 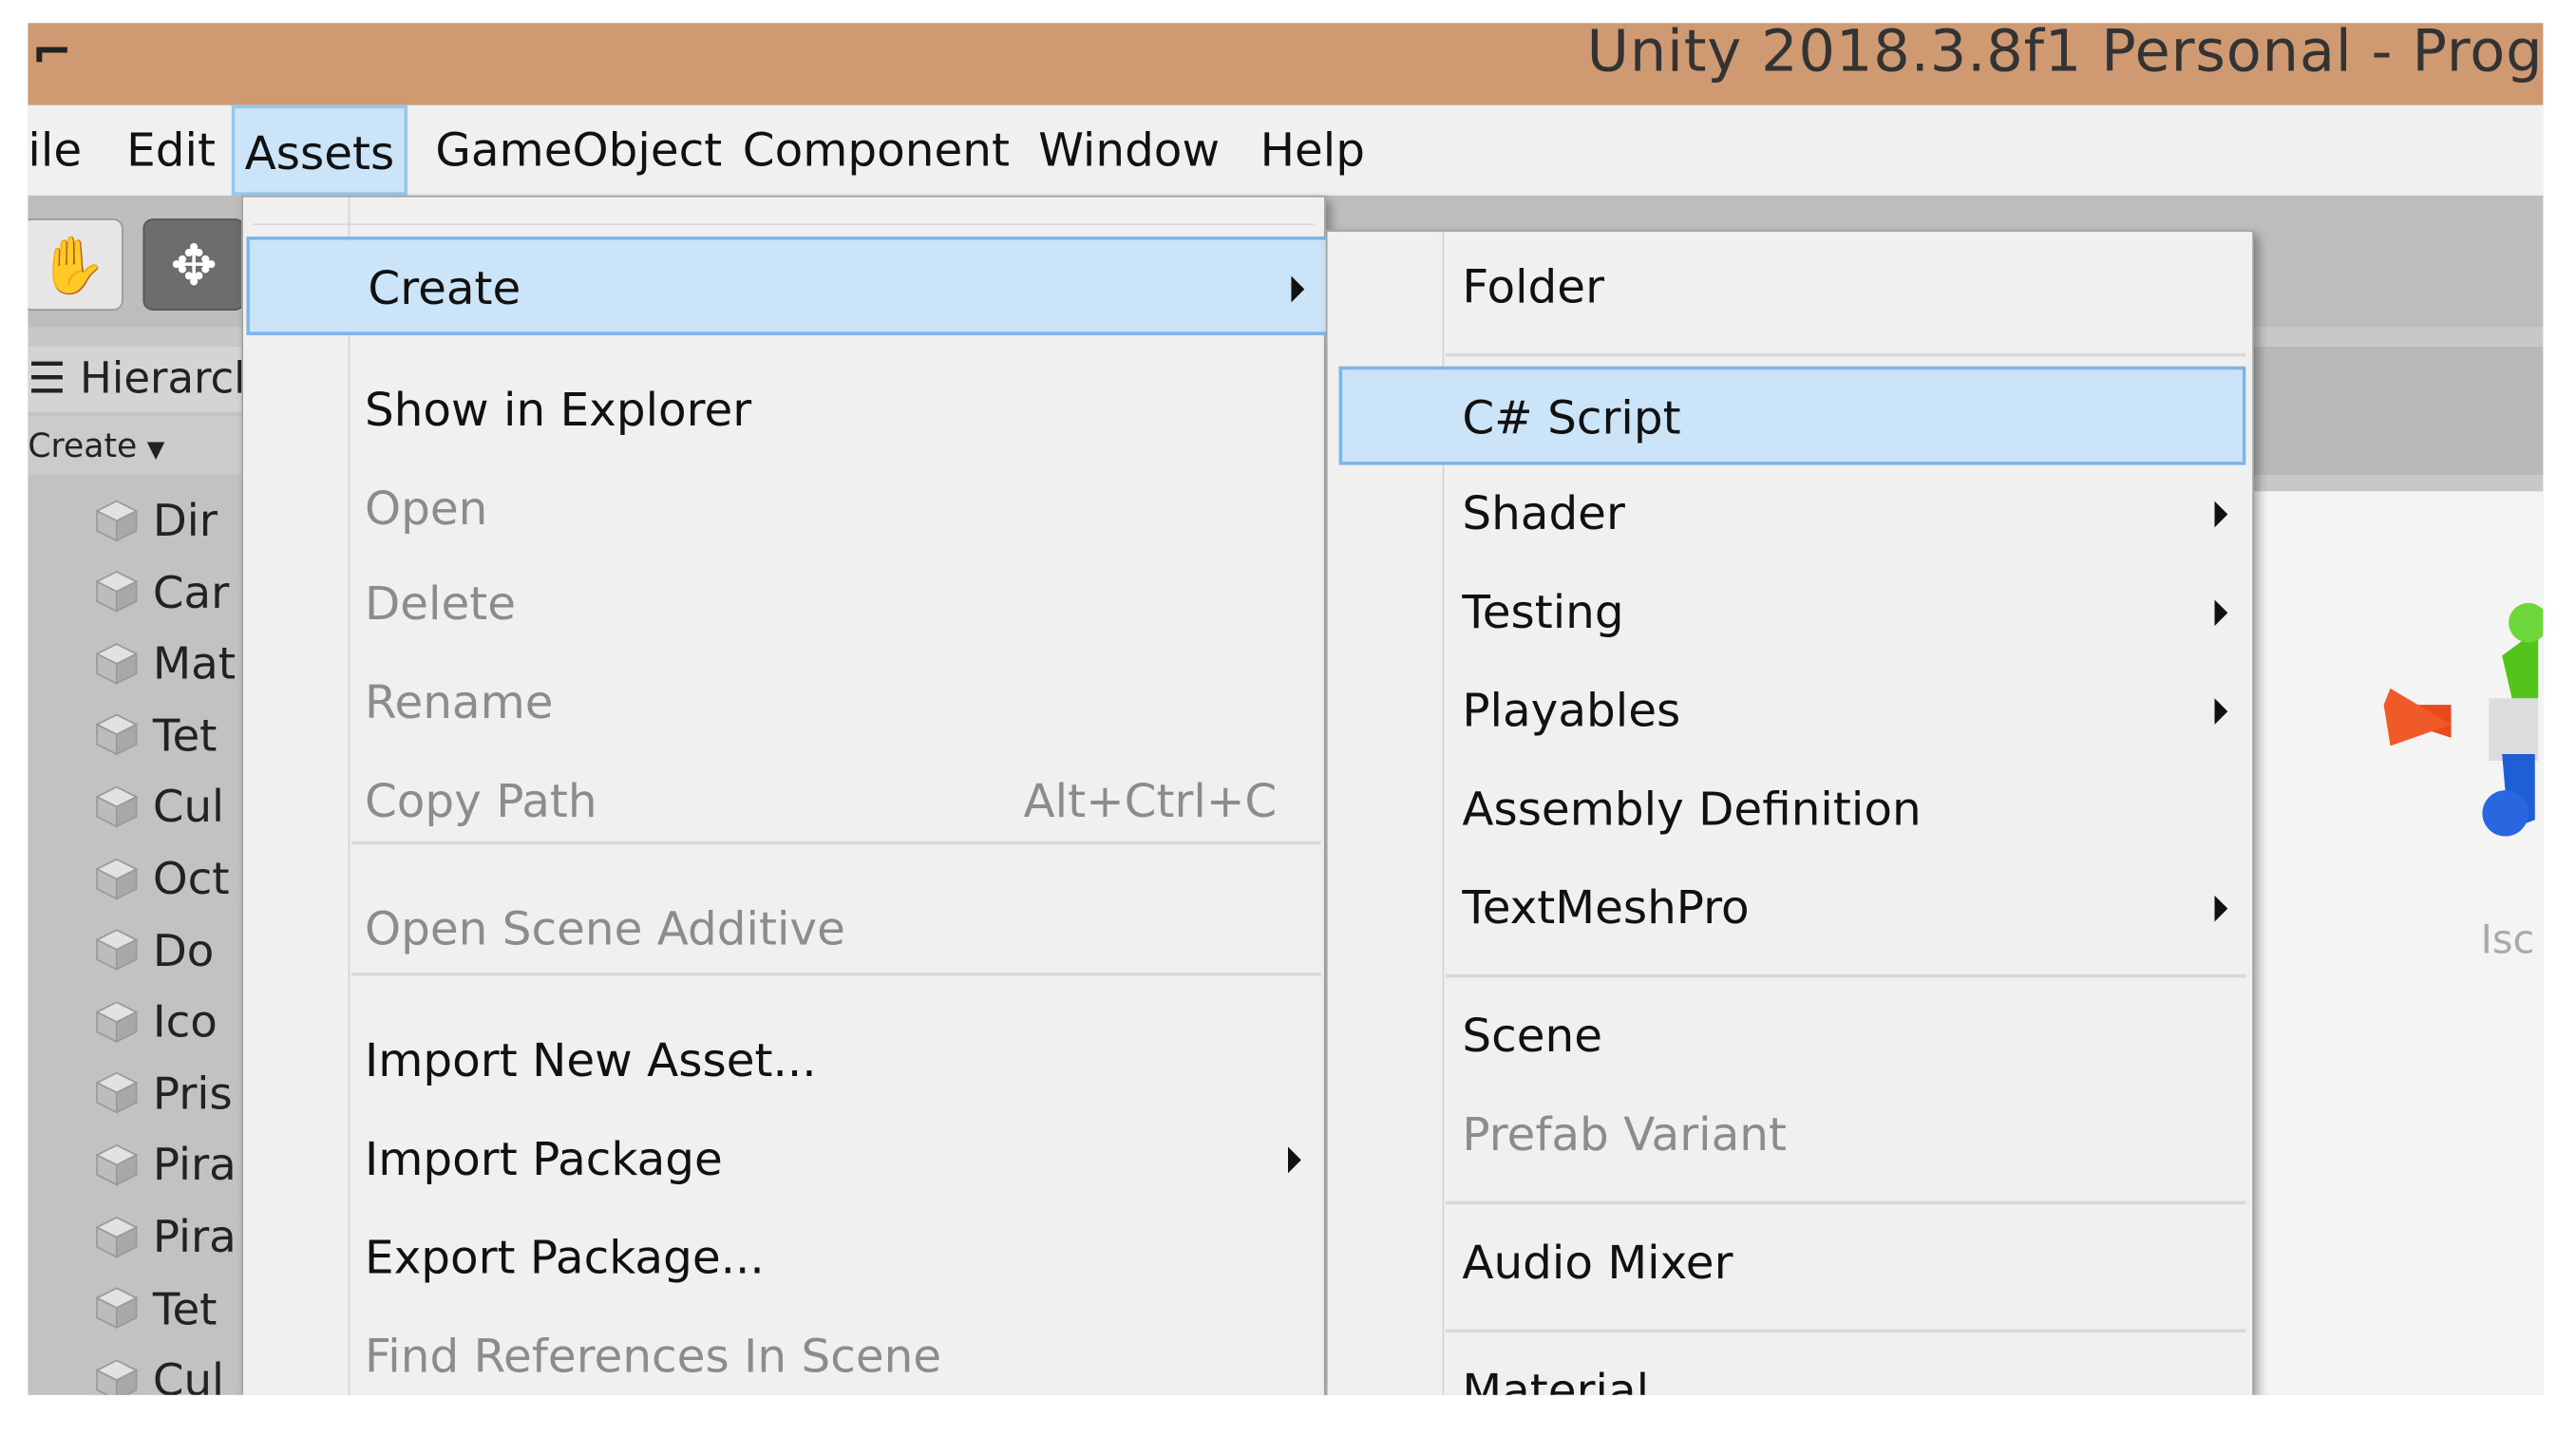 What do you see at coordinates (55, 150) in the screenshot?
I see `menu-file: ile` at bounding box center [55, 150].